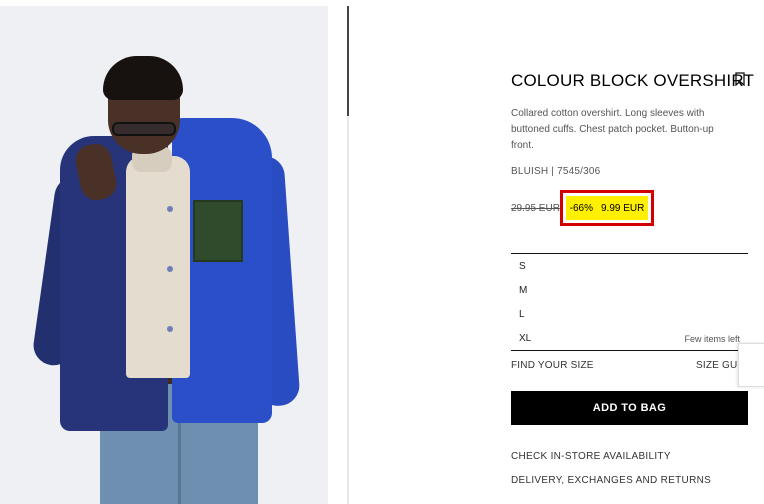 Image resolution: width=764 pixels, height=504 pixels. What do you see at coordinates (629, 408) in the screenshot?
I see `add-to-bag-button: ADD TO BAG` at bounding box center [629, 408].